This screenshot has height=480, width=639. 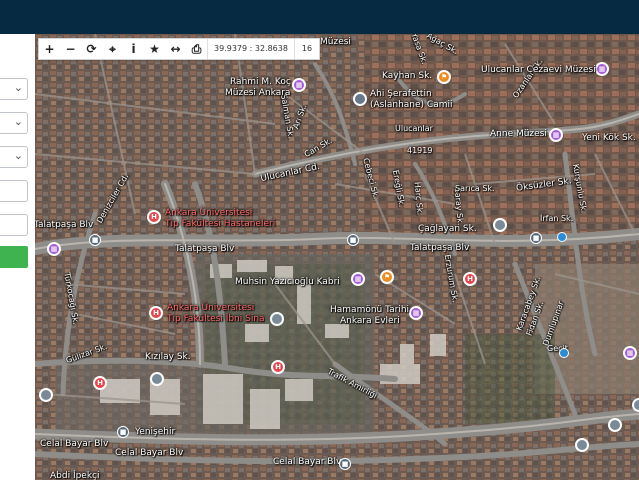 I want to click on measure-icon: ↔, so click(x=175, y=49).